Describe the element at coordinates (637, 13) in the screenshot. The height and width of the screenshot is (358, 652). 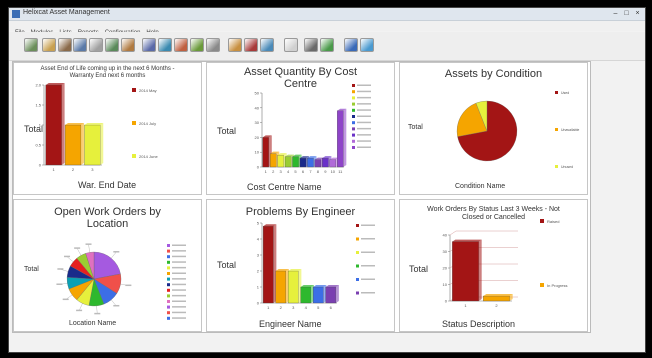
I see `close-icon: ×` at that location.